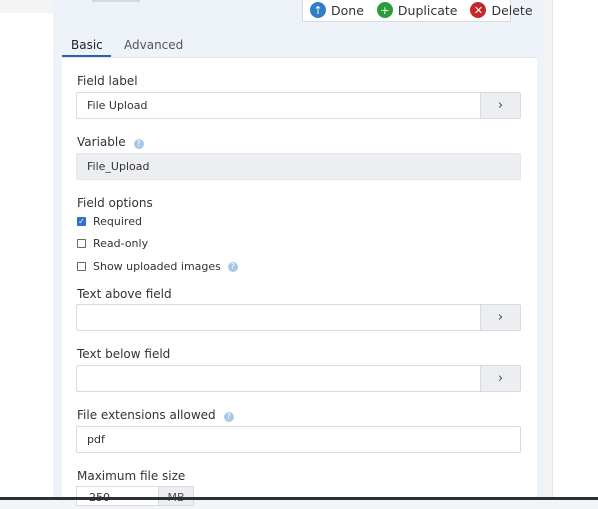 The image size is (598, 509). What do you see at coordinates (26, 256) in the screenshot?
I see `left-panel` at bounding box center [26, 256].